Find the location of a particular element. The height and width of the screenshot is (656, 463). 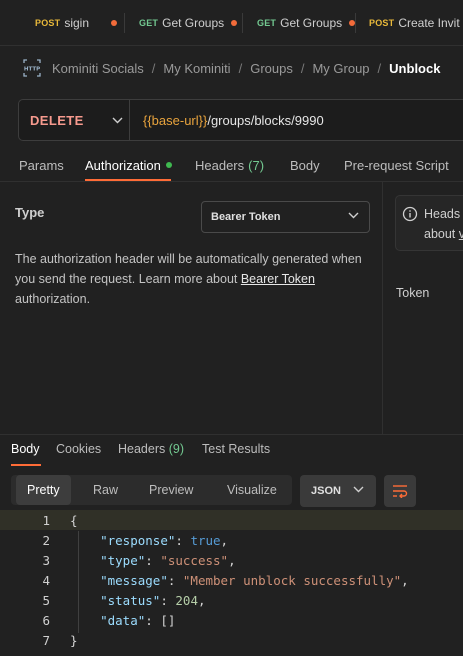

method-badge: POST is located at coordinates (382, 23).